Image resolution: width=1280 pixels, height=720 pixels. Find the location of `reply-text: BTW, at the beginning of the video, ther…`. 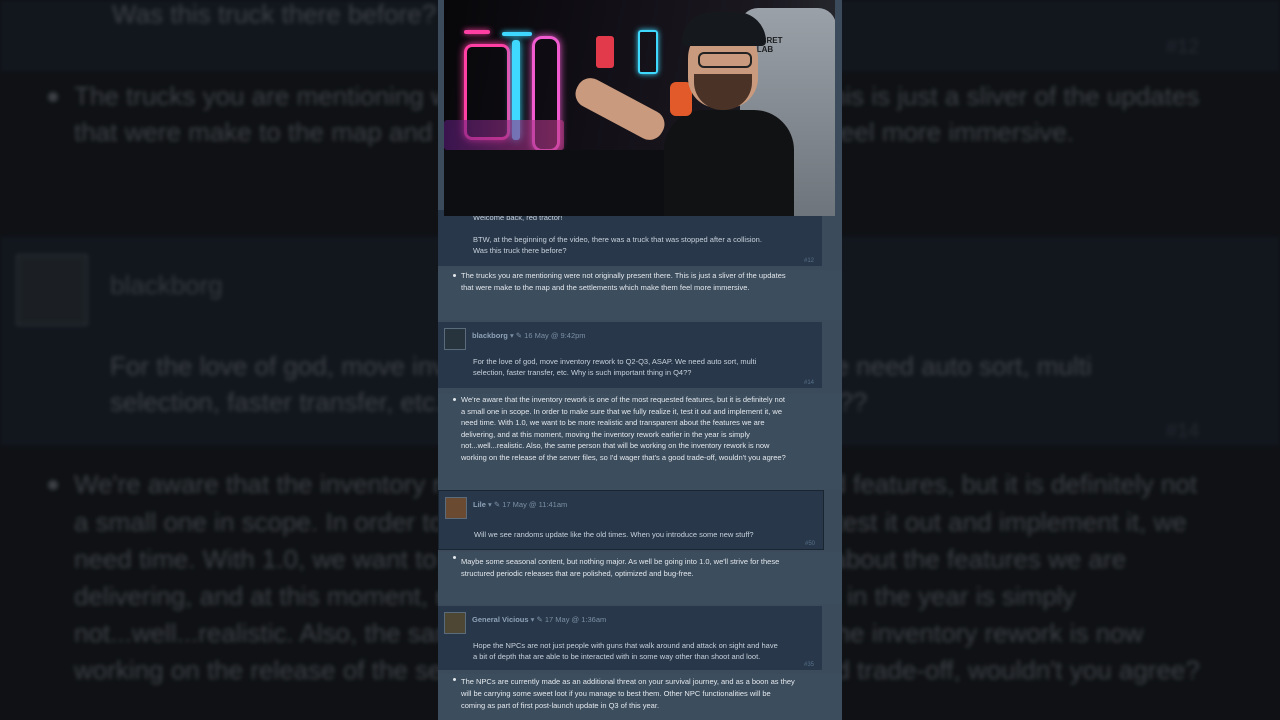

reply-text: BTW, at the beginning of the video, ther… is located at coordinates (617, 239).